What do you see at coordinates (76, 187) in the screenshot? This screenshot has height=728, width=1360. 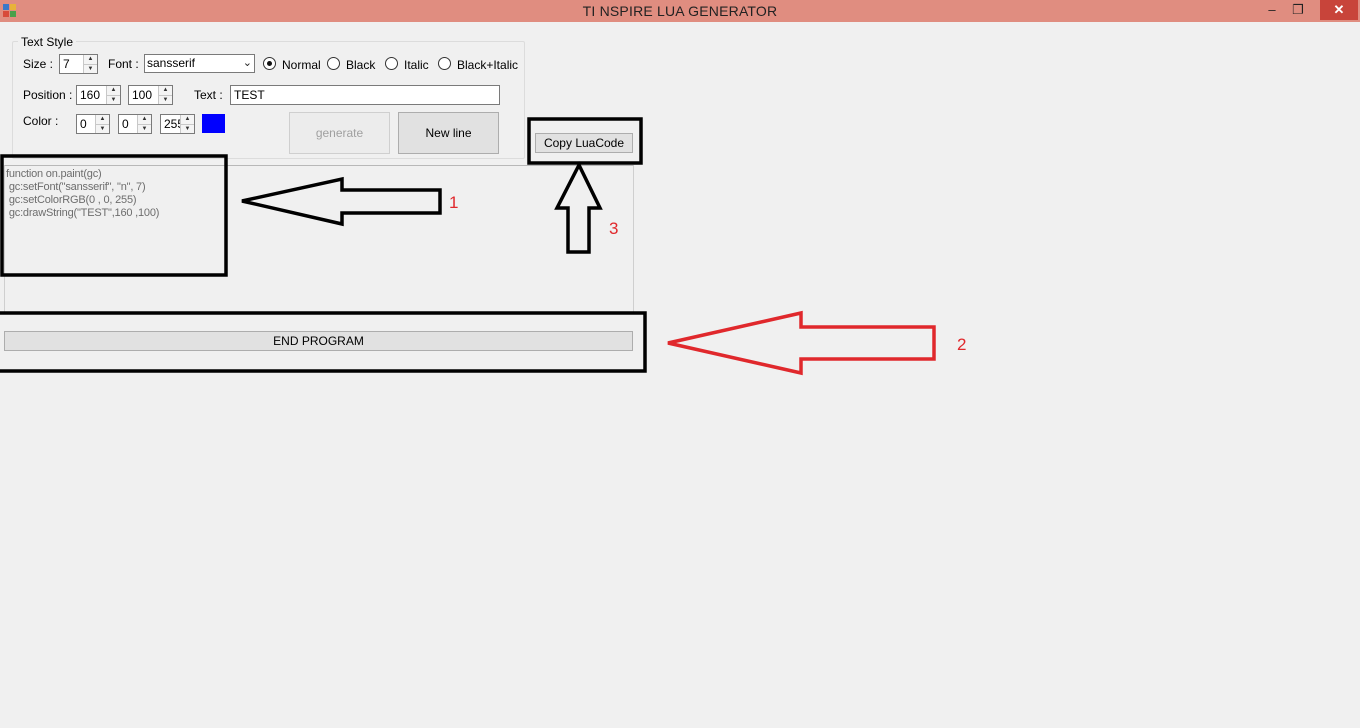 I see `code-line: gc:setFont("sansserif", "n", 7)` at bounding box center [76, 187].